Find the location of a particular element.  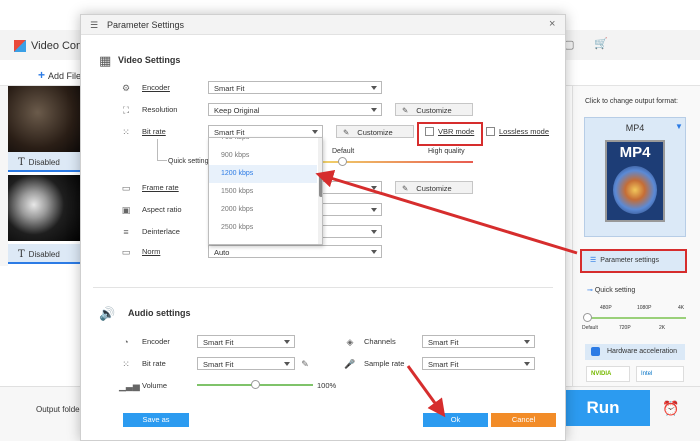

subtitle-selector-1: T Disabled is located at coordinates (45, 162).